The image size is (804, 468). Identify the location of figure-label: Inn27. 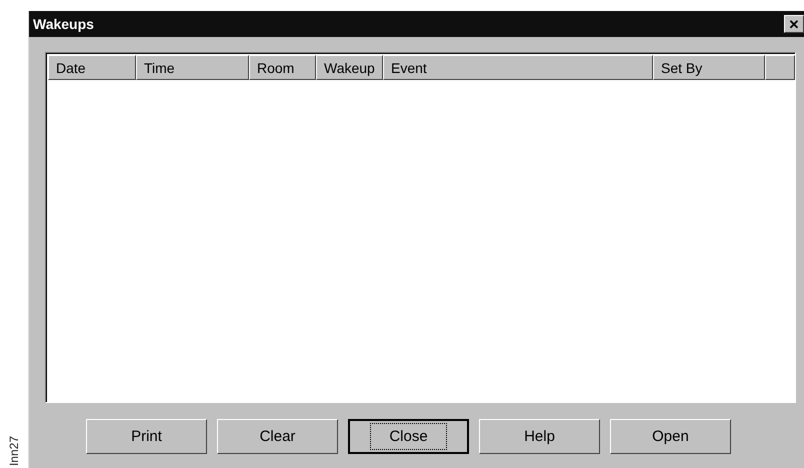
(14, 451).